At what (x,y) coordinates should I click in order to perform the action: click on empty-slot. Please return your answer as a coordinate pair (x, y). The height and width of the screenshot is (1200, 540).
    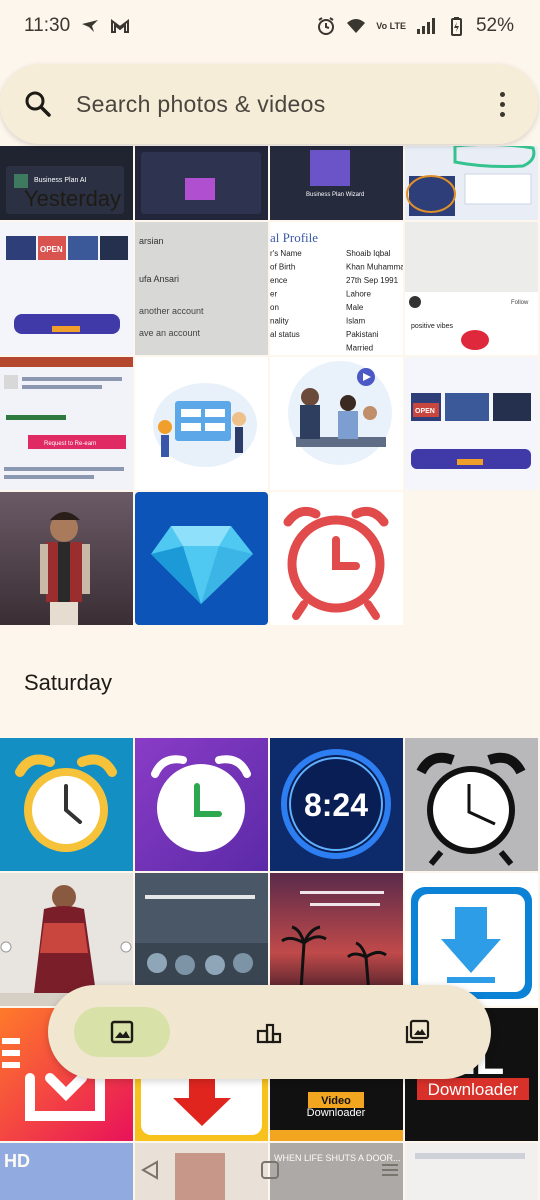
    Looking at the image, I should click on (471, 558).